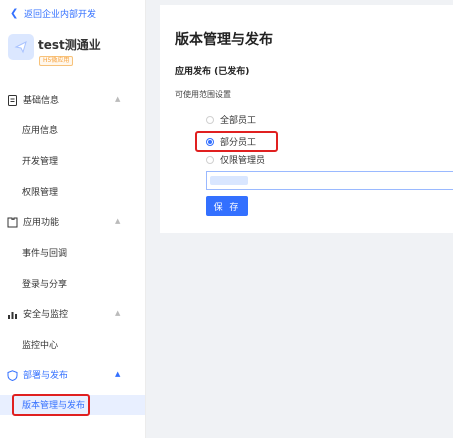  What do you see at coordinates (72, 314) in the screenshot?
I see `menu-group-security-monitoring: 安全与监控 ▲` at bounding box center [72, 314].